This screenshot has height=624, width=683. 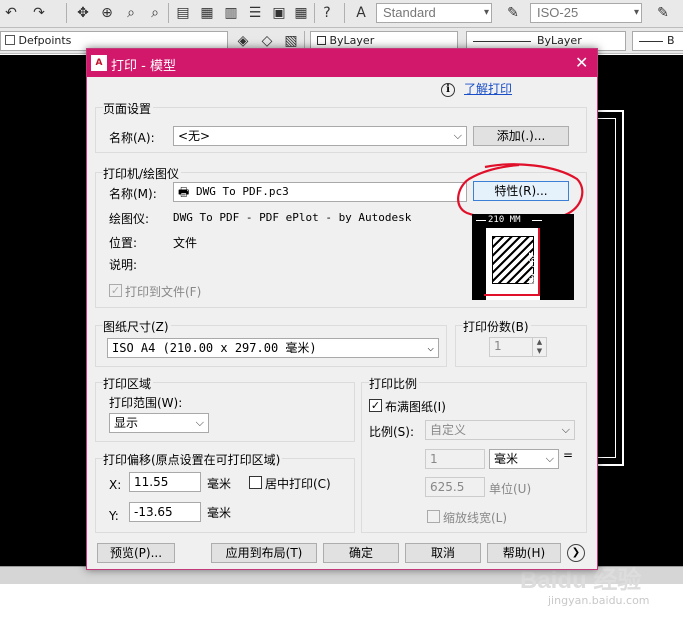 I want to click on printer-heading: 打印机/绘图仪, so click(x=142, y=173).